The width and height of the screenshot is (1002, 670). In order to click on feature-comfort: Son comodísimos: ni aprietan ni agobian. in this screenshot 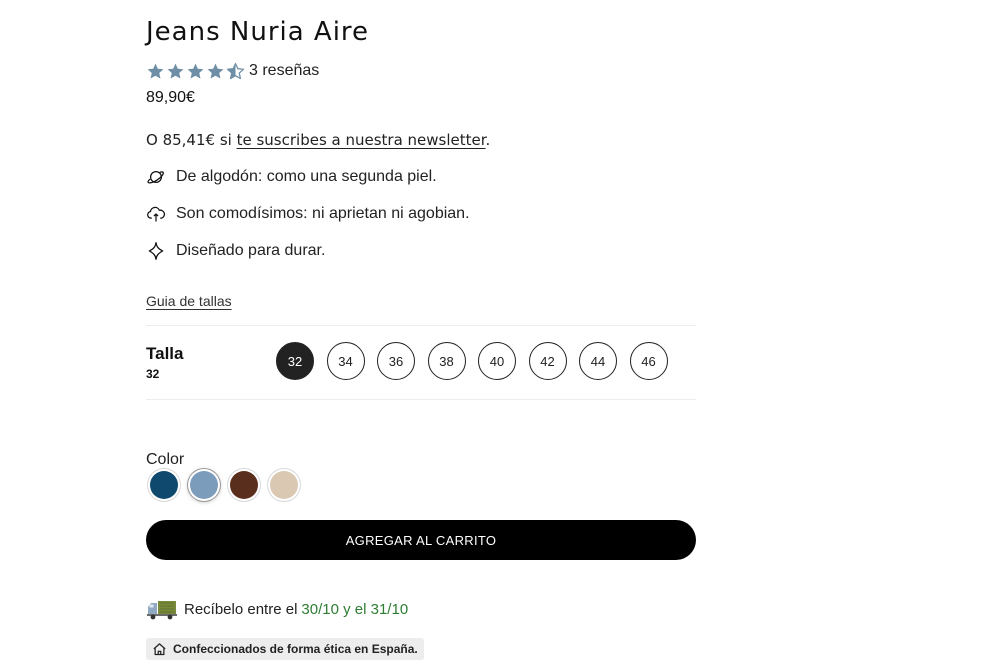, I will do `click(308, 214)`.